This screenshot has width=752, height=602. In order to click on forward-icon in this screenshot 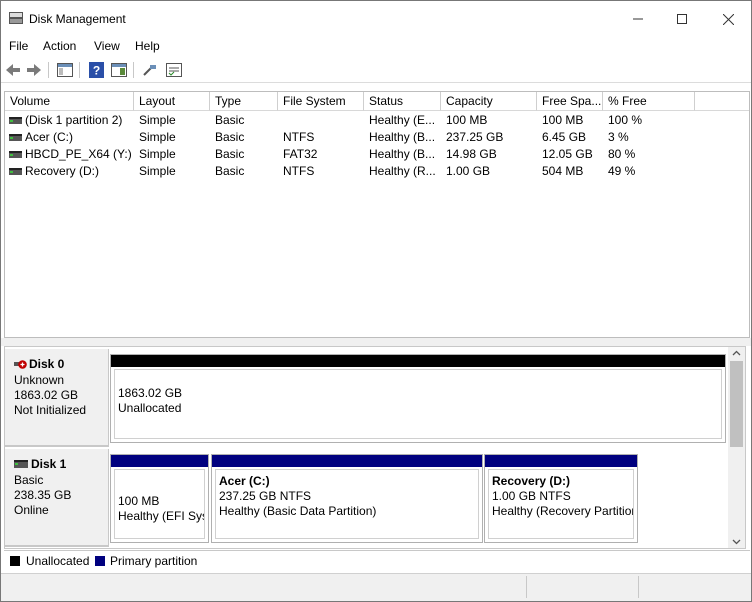, I will do `click(34, 70)`.